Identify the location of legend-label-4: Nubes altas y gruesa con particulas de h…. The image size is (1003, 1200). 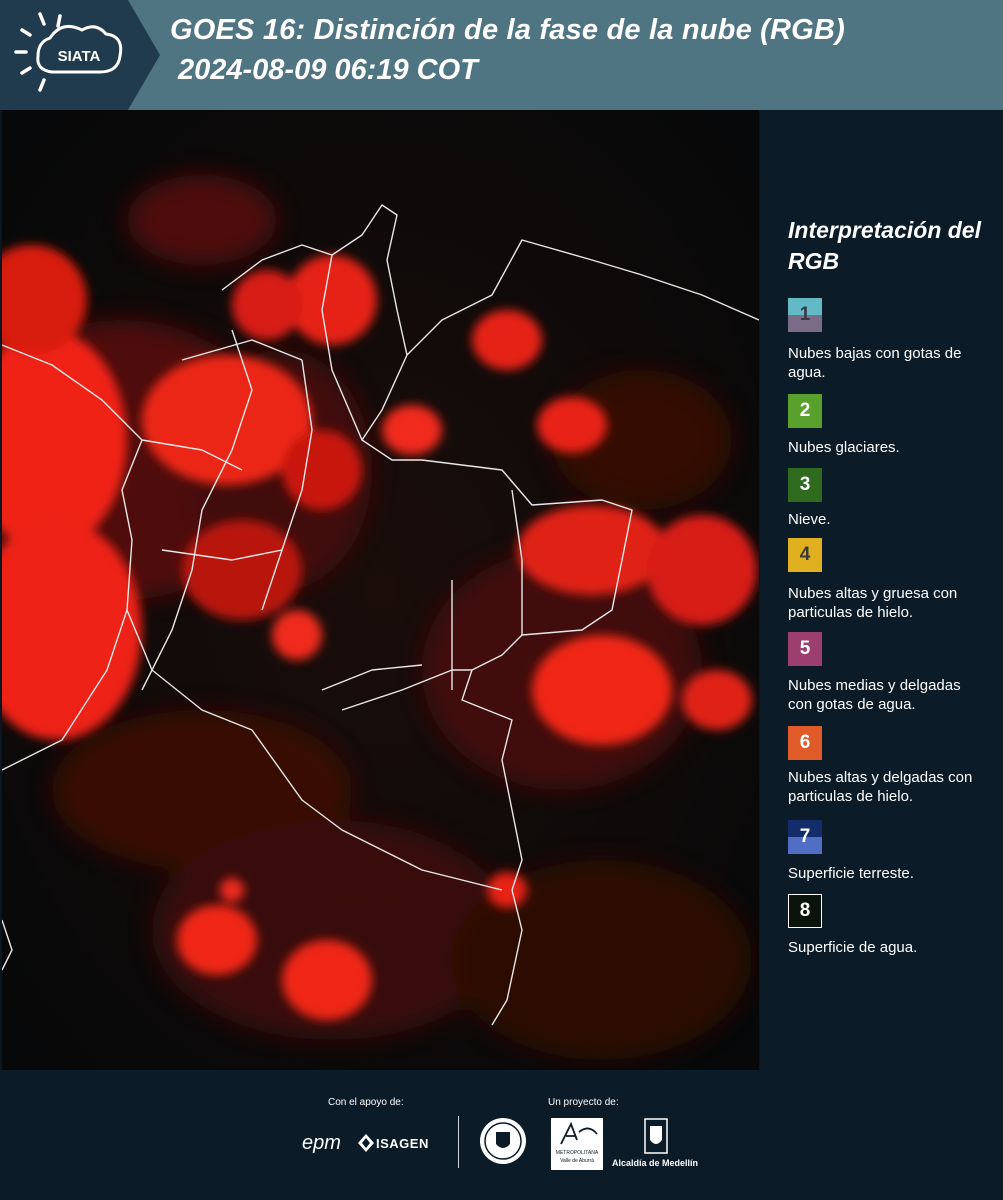
(873, 603).